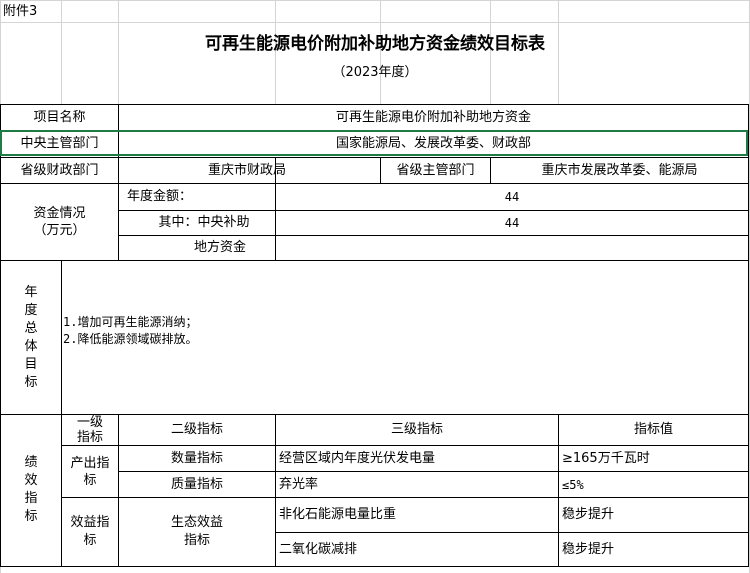  Describe the element at coordinates (653, 515) in the screenshot. I see `non-fossil-share-value: 稳步提升` at that location.